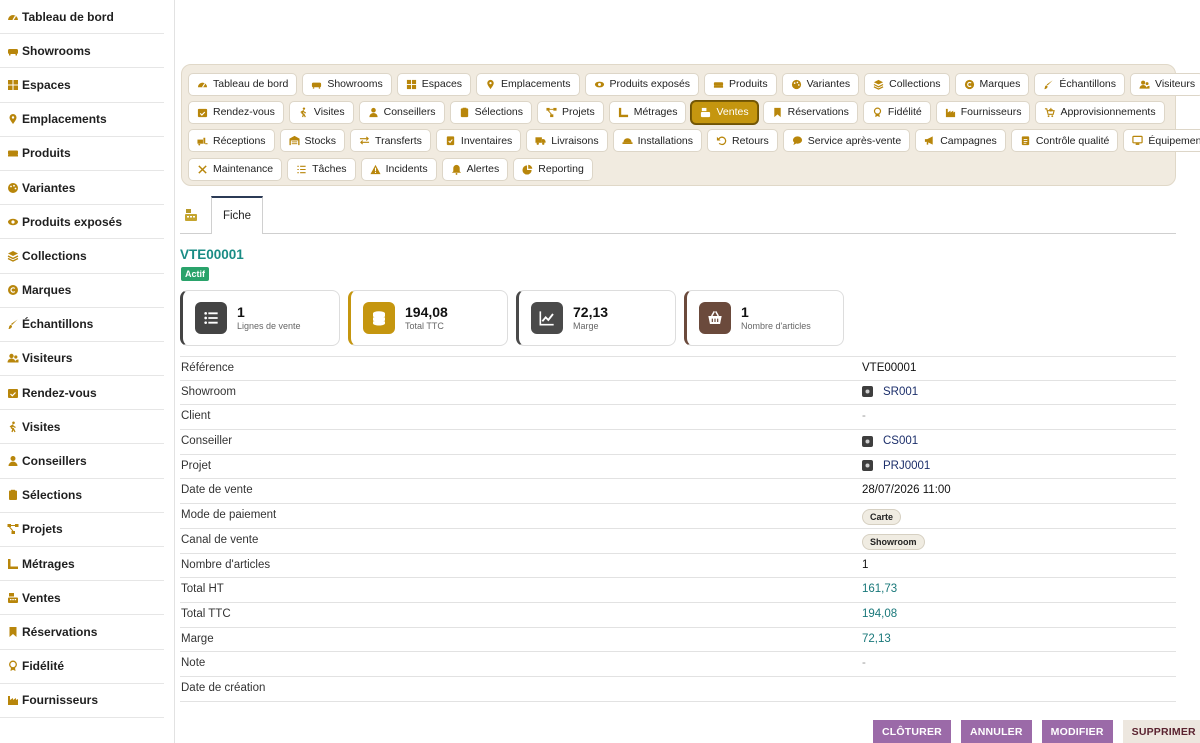  Describe the element at coordinates (347, 84) in the screenshot. I see `nav-chip-showrooms: Showrooms` at that location.